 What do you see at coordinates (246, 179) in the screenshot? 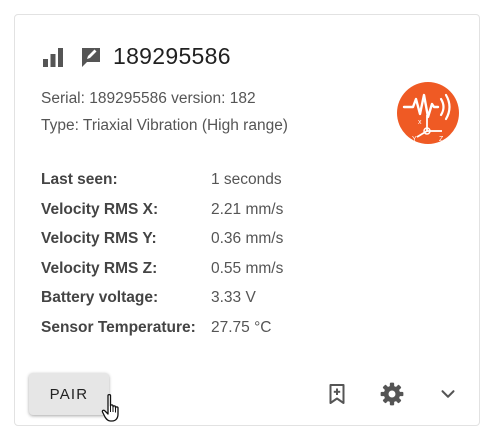
I see `detail-value: 1 seconds` at bounding box center [246, 179].